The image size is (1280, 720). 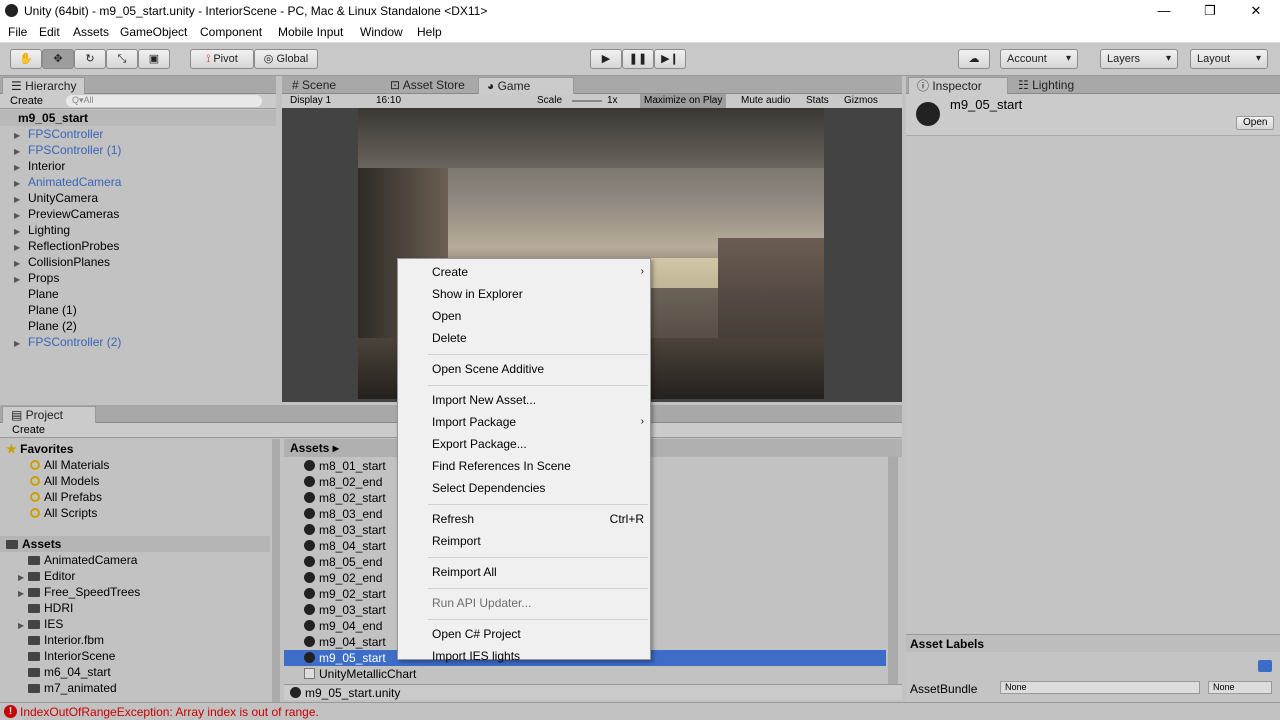 I want to click on display-dropdown: Display 1, so click(x=310, y=100).